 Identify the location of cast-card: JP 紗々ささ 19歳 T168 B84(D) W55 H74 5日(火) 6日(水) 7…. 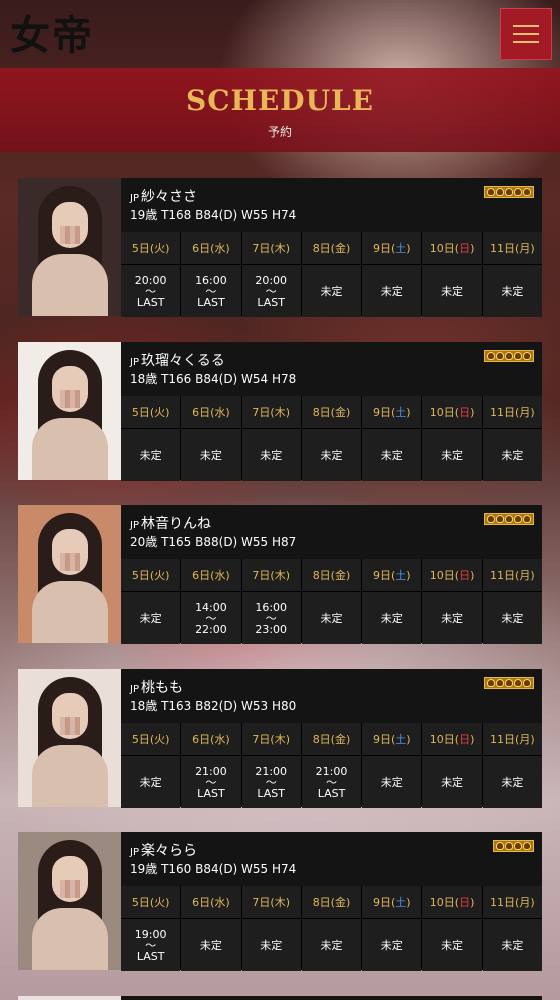
(280, 247).